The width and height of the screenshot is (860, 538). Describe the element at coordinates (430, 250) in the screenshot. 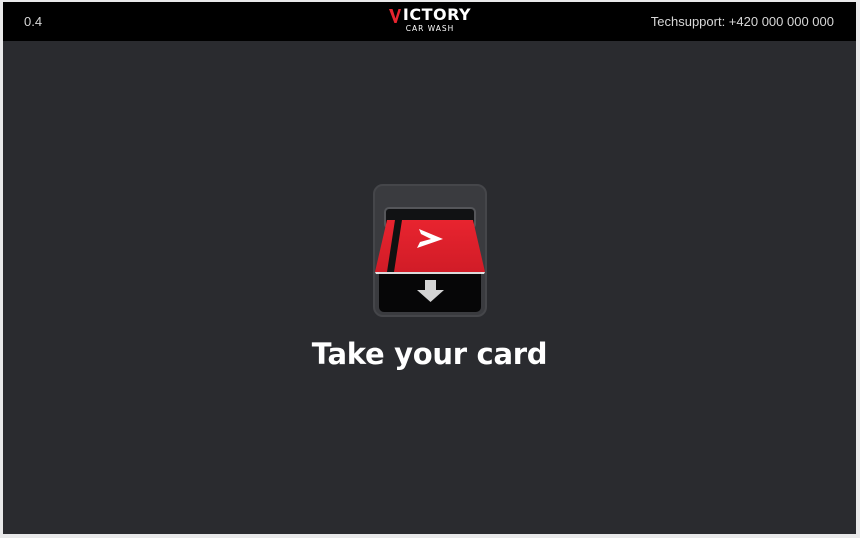

I see `card-slot-icon` at that location.